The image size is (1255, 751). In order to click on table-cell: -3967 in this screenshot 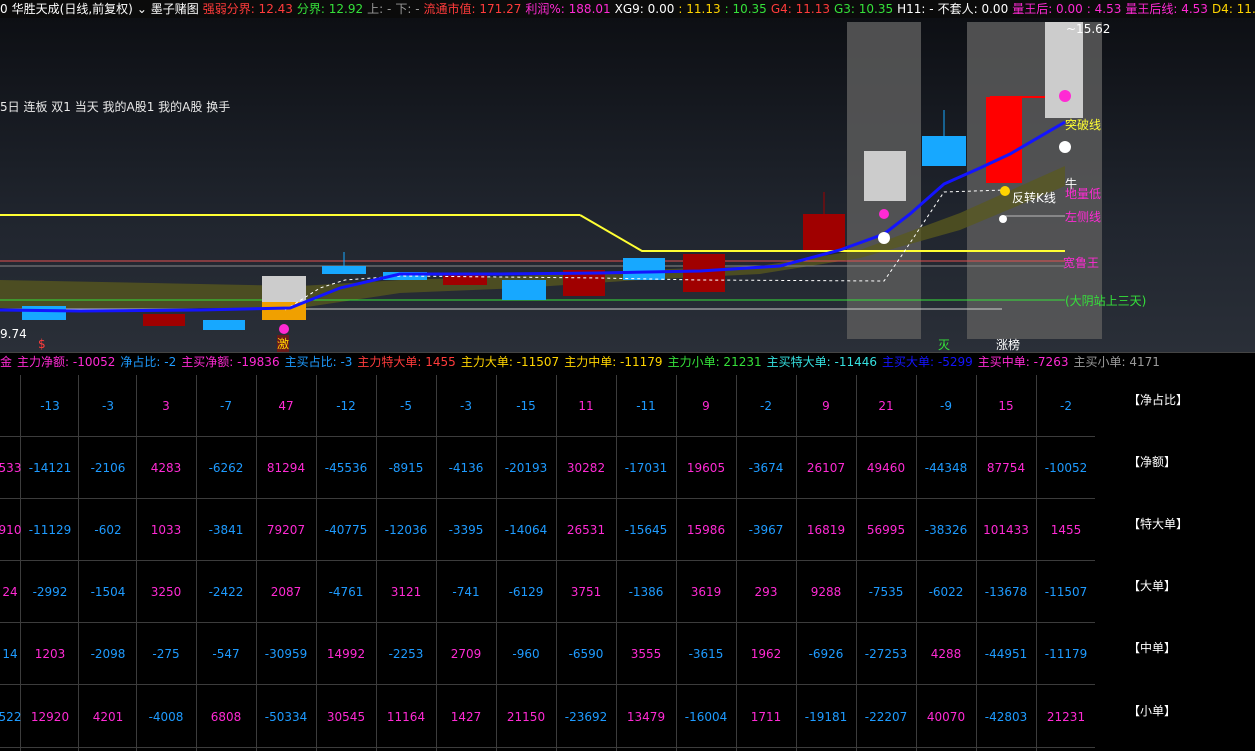, I will do `click(766, 530)`.